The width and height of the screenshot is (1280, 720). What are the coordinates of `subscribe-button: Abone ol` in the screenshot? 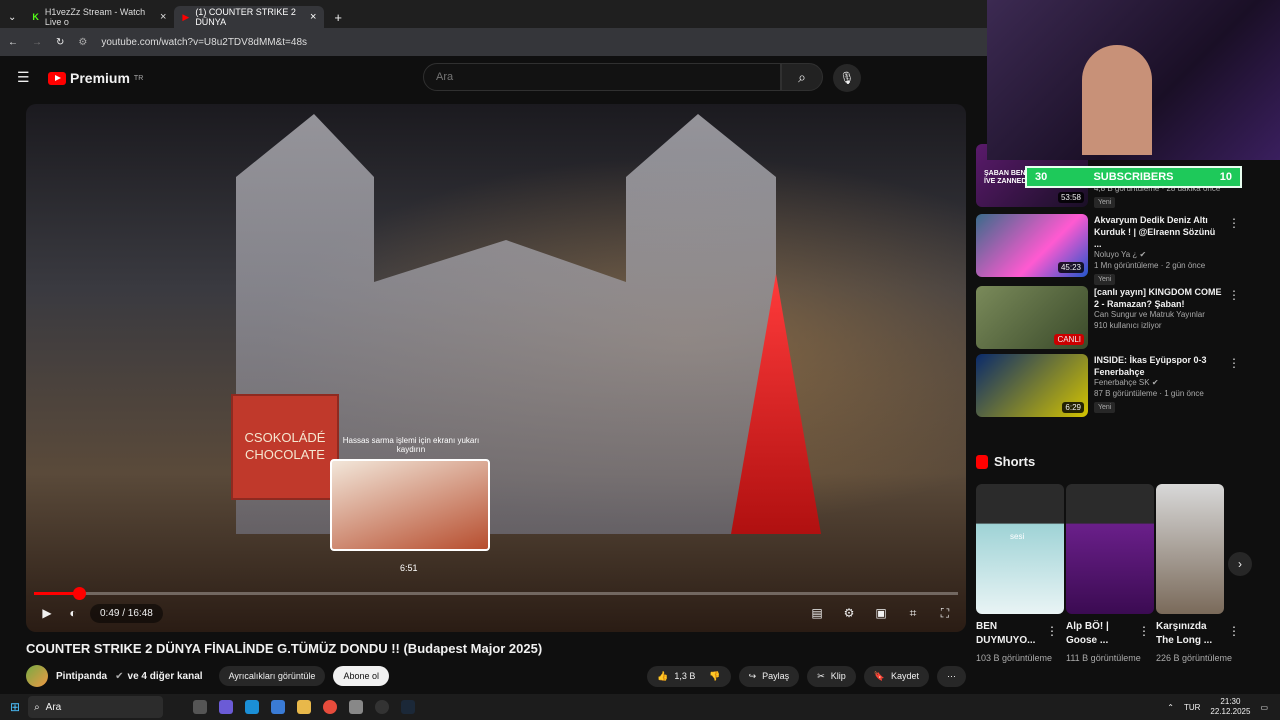 It's located at (361, 676).